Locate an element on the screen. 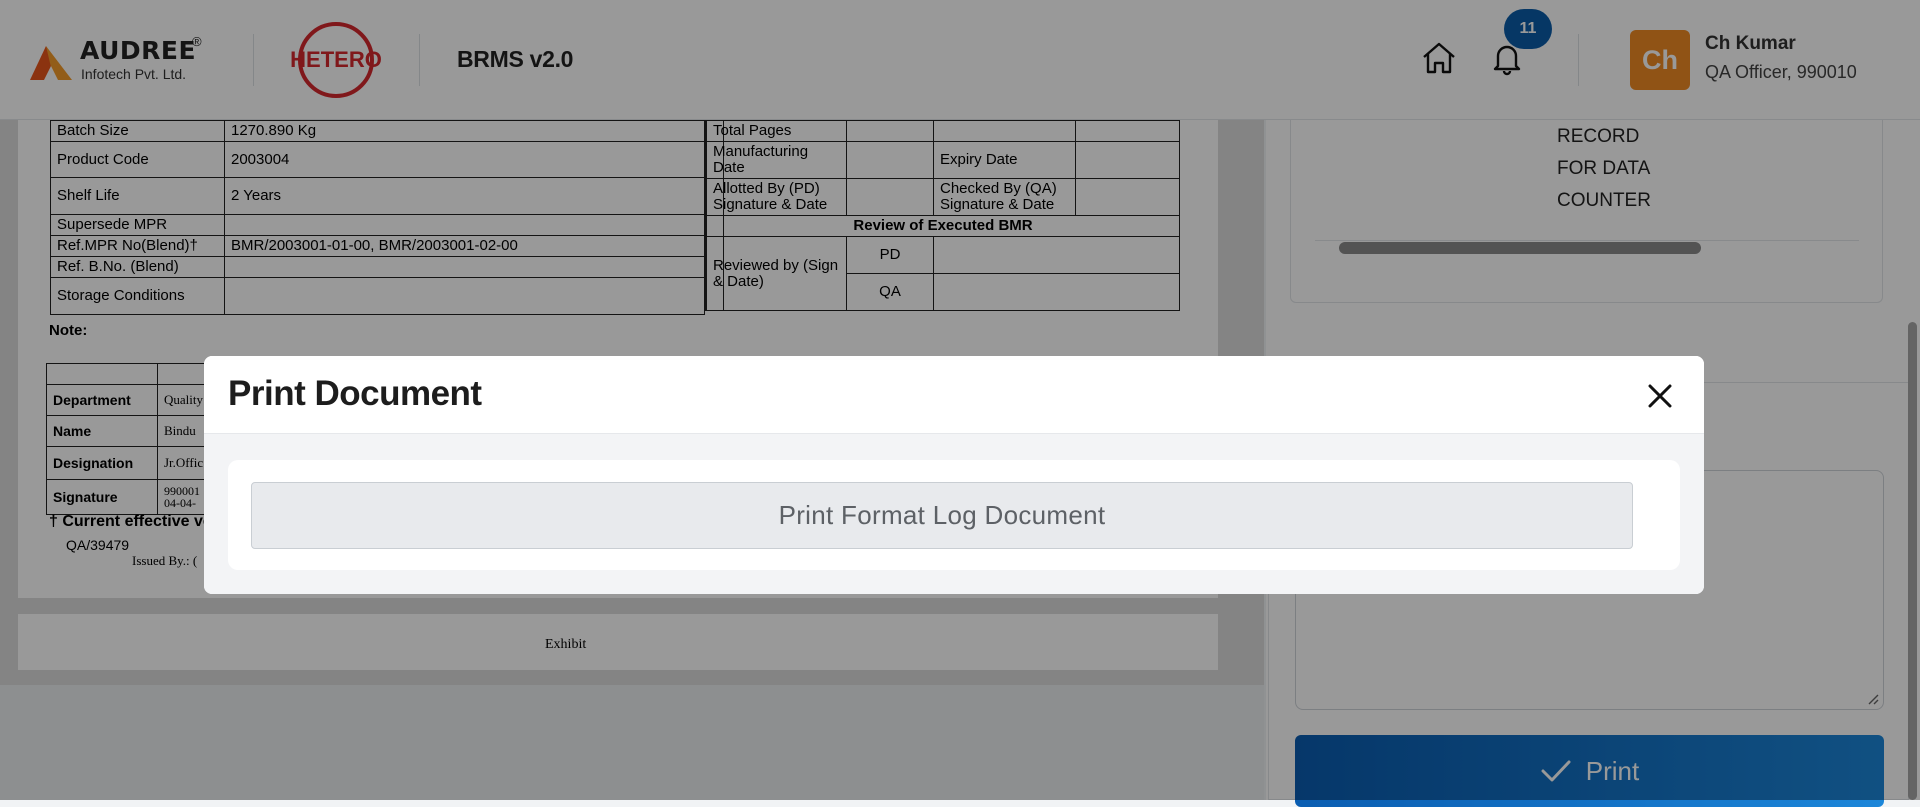  modal-header: Print Document is located at coordinates (954, 395).